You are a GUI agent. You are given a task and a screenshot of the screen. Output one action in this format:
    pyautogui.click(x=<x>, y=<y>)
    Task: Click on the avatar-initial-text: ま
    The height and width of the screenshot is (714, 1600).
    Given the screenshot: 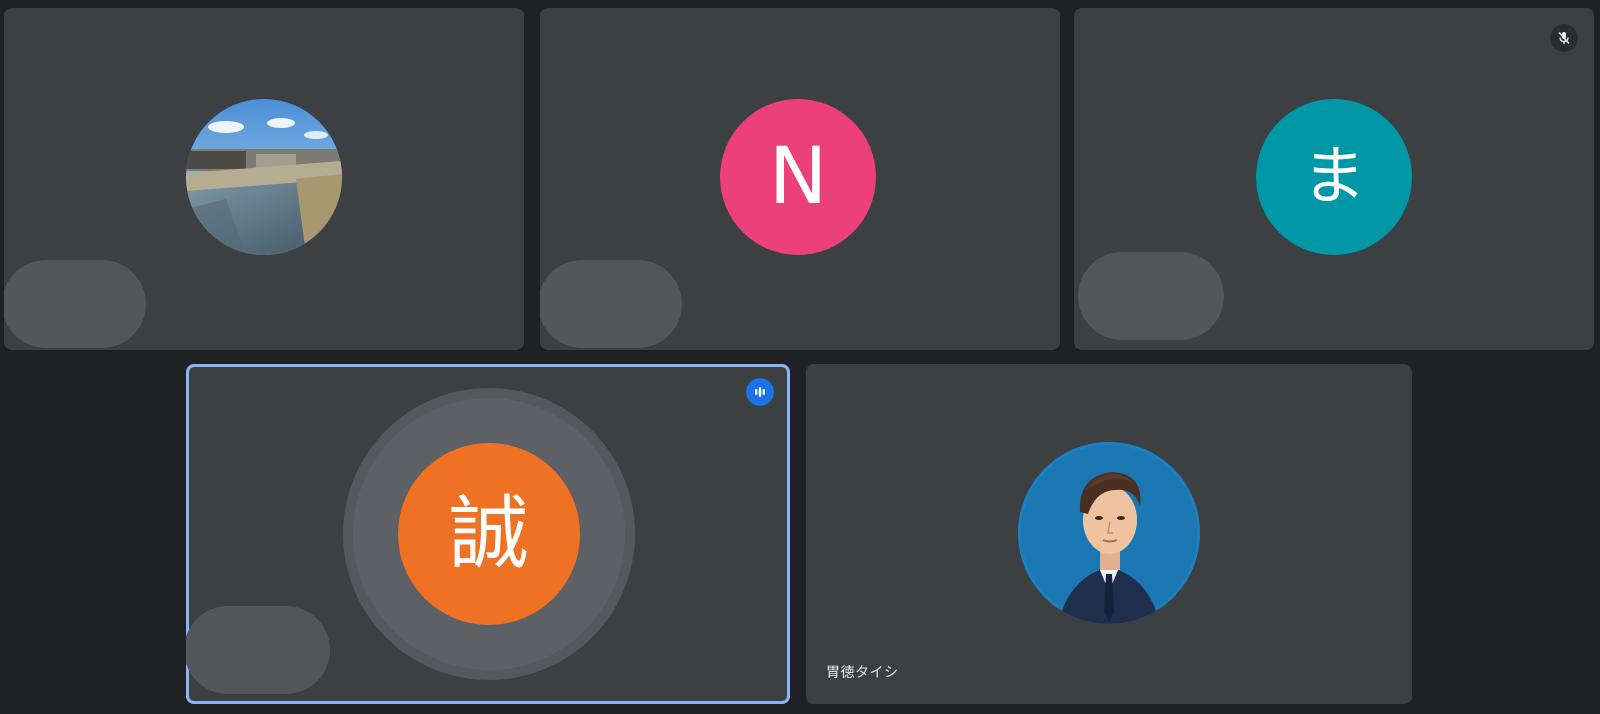 What is the action you would take?
    pyautogui.click(x=1334, y=177)
    